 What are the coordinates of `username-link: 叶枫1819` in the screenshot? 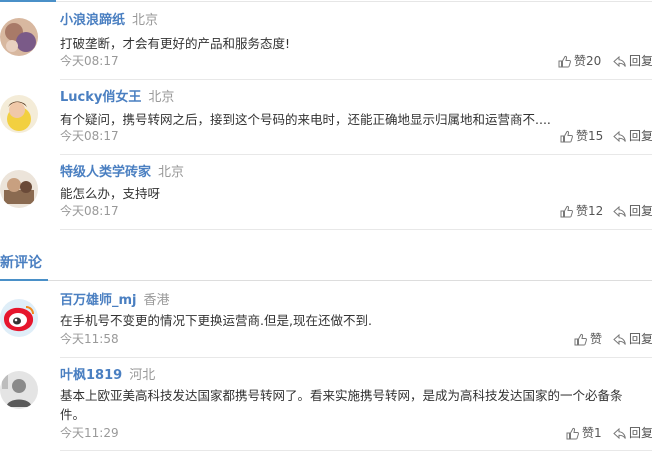 It's located at (91, 375).